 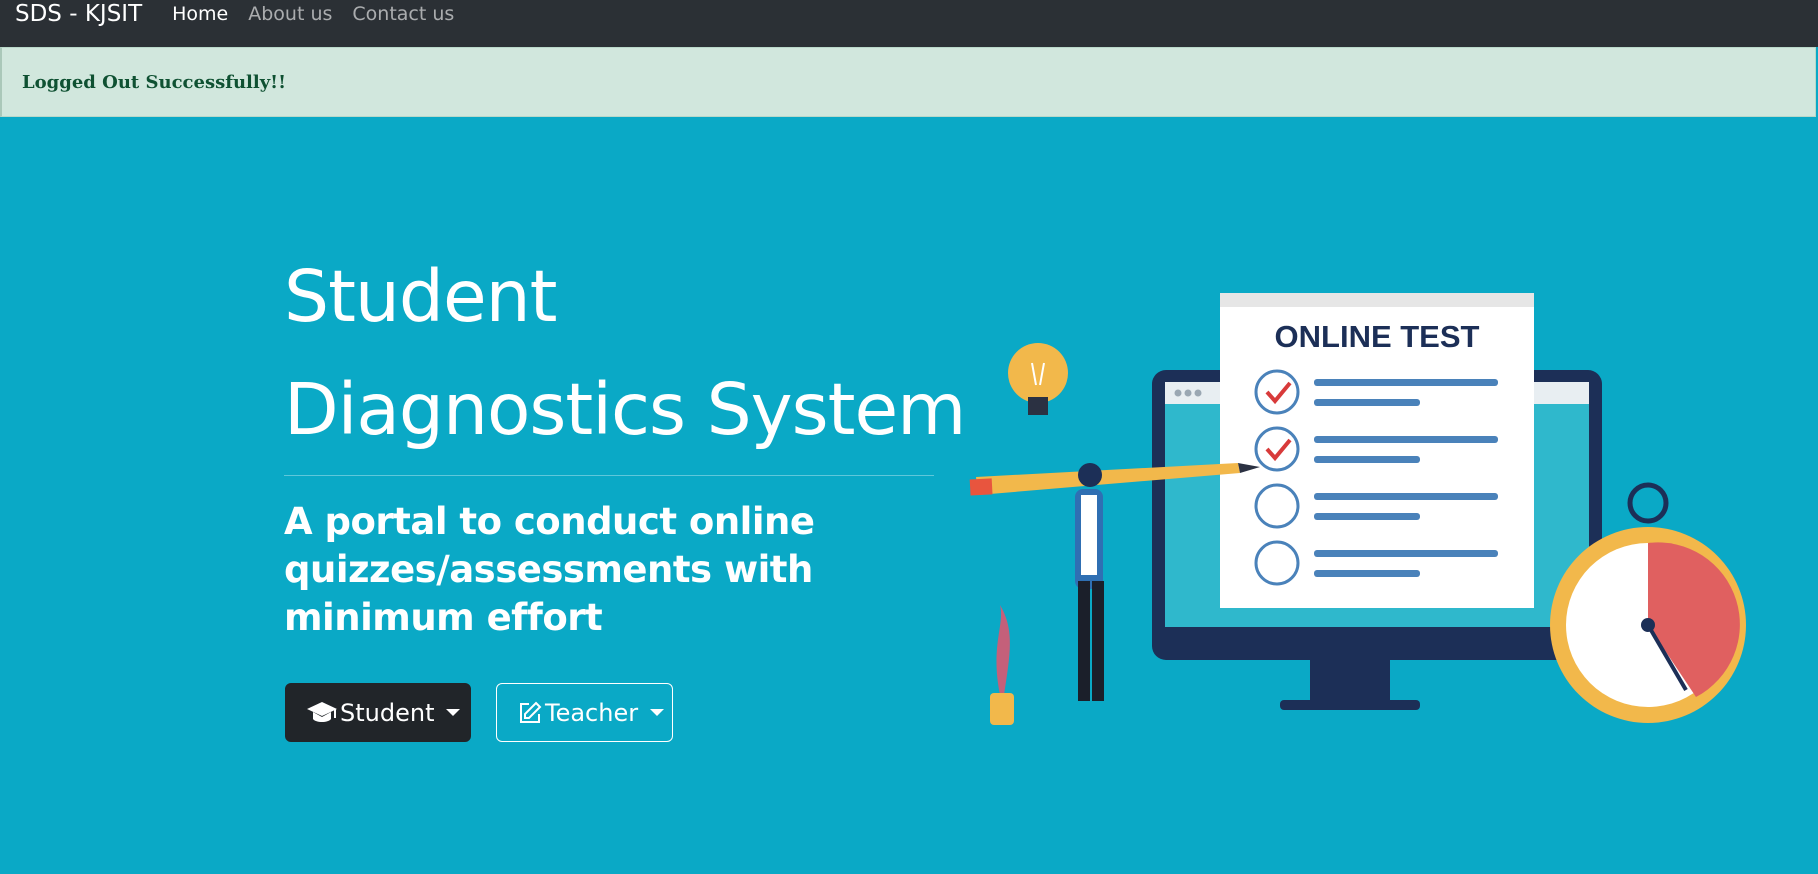 I want to click on nav-contact: Contact us, so click(x=403, y=14).